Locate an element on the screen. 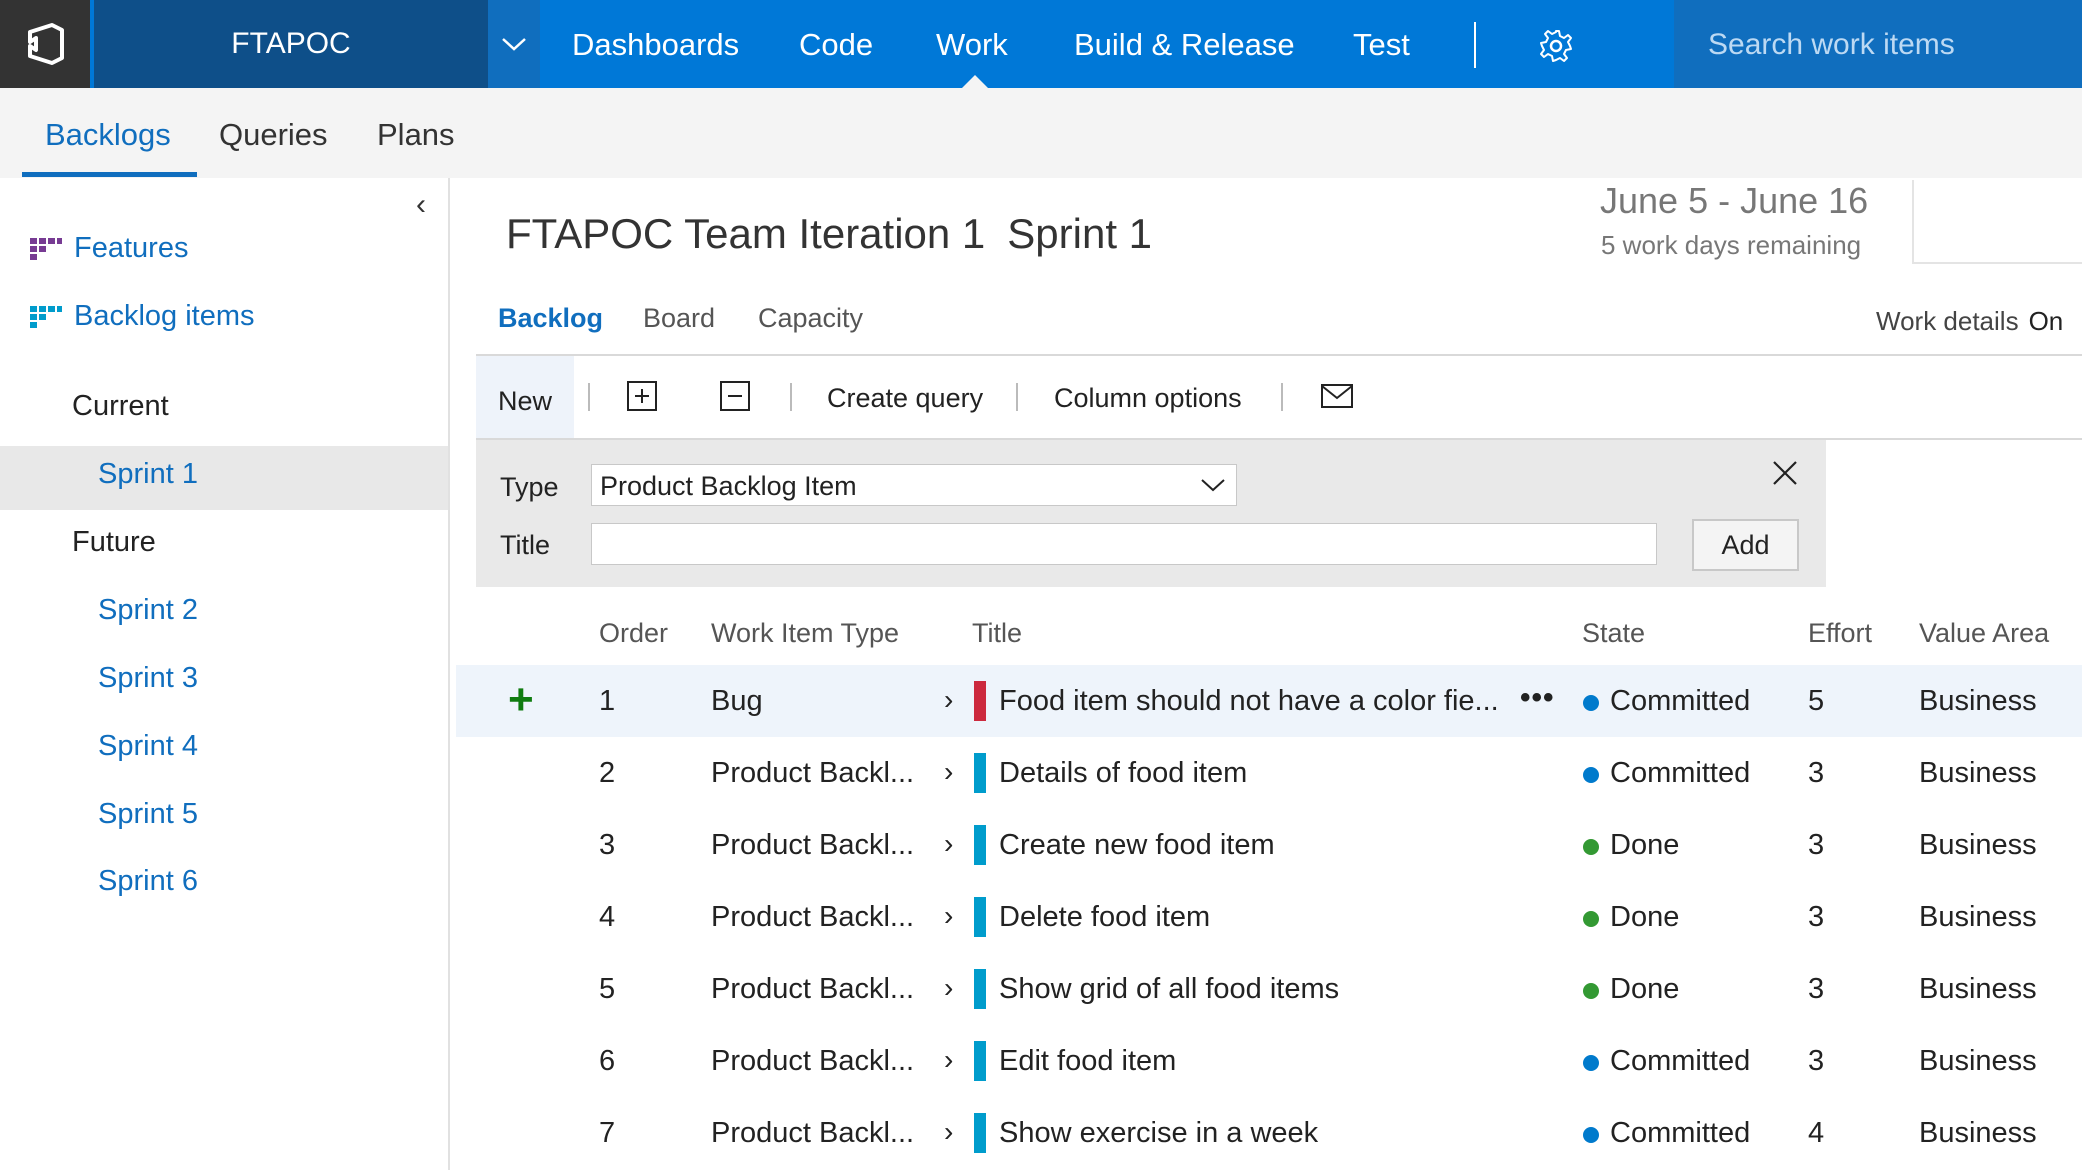  pivot-divider is located at coordinates (1279, 355).